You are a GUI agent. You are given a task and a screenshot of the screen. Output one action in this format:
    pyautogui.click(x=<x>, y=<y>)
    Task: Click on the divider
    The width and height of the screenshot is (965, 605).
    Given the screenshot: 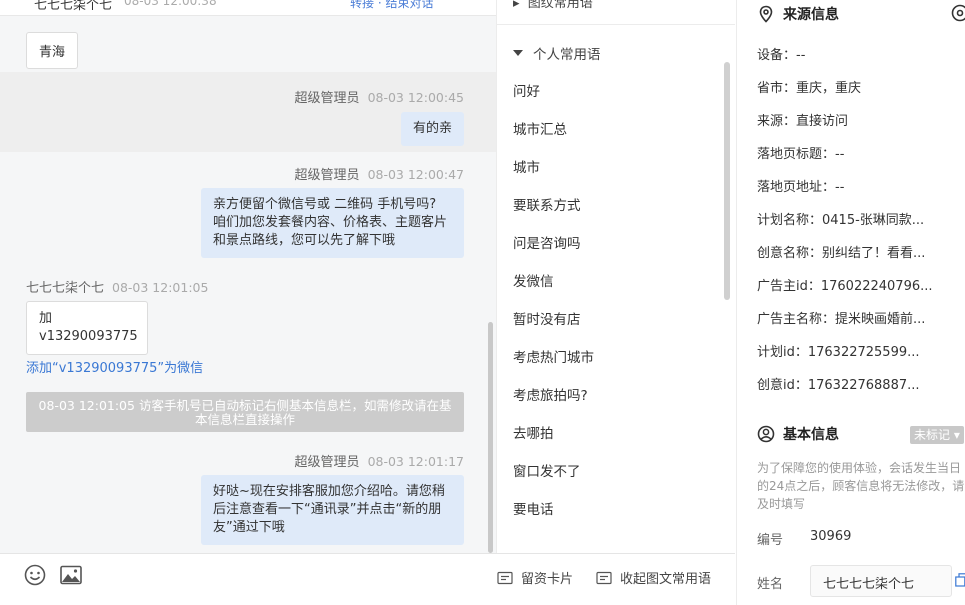 What is the action you would take?
    pyautogui.click(x=616, y=24)
    